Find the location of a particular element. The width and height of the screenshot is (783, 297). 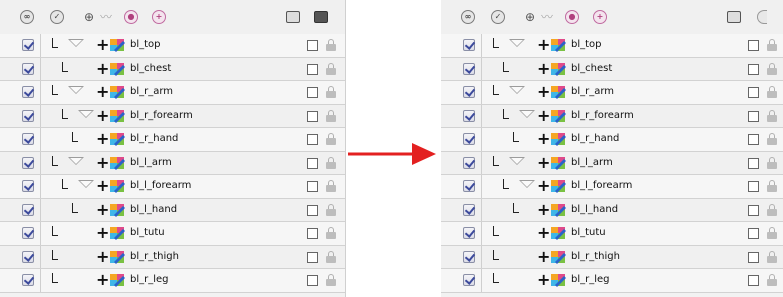

layer-name: bl_r_arm is located at coordinates (592, 91).